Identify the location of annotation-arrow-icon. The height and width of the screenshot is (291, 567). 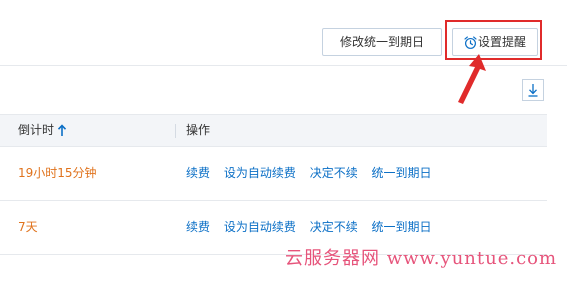
(472, 79).